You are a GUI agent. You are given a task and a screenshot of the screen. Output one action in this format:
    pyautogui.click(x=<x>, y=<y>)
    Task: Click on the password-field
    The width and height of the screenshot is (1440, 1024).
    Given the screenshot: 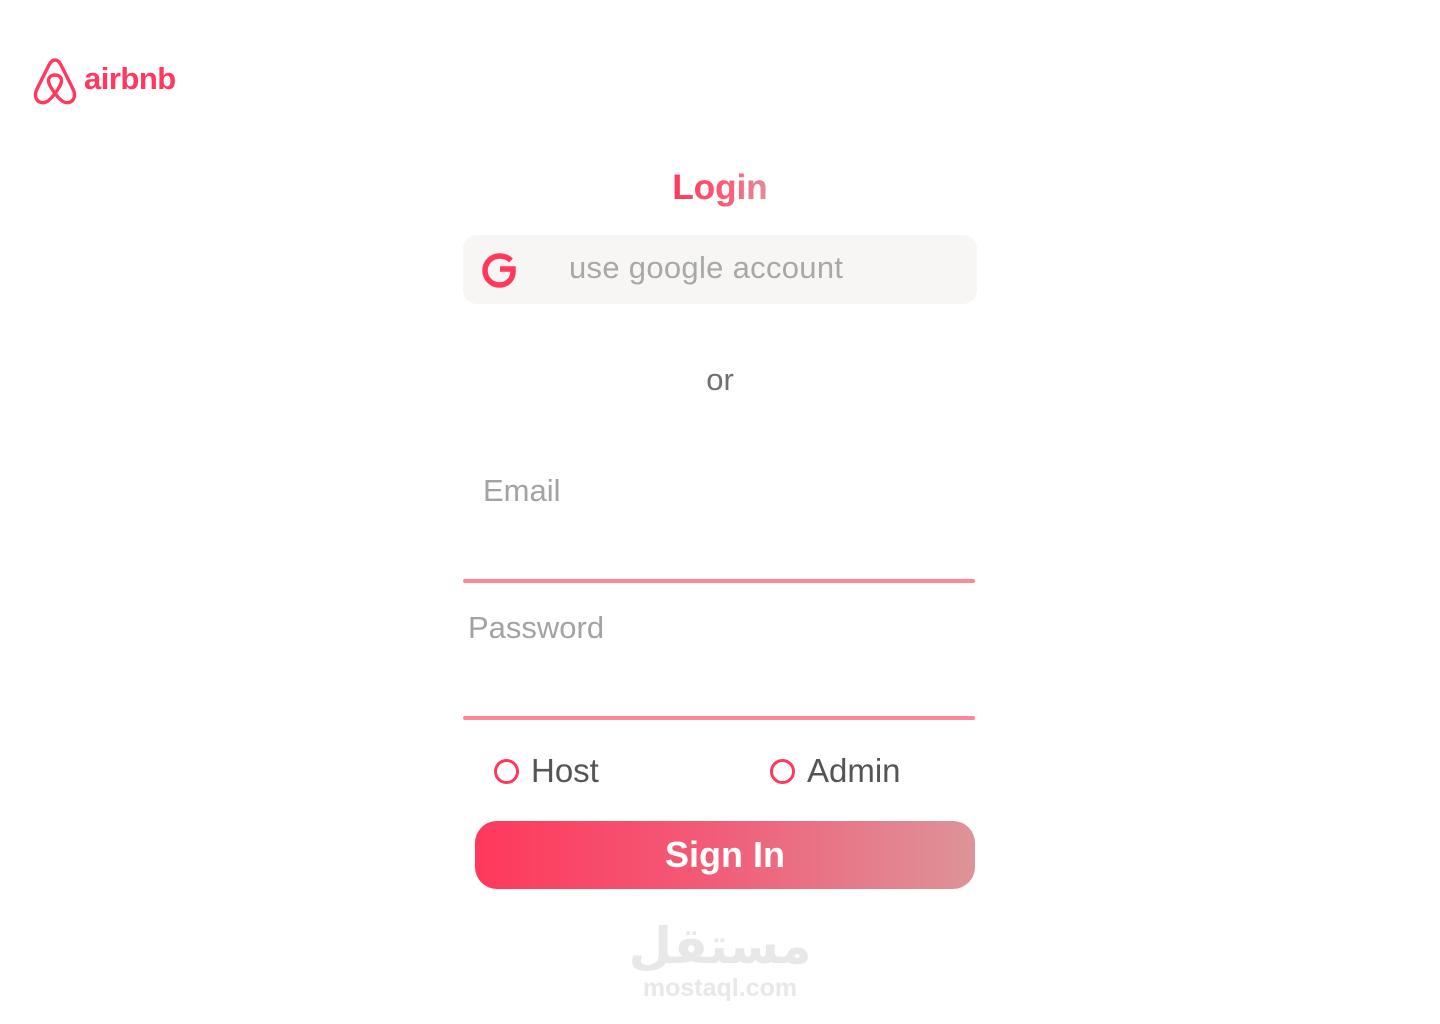 What is the action you would take?
    pyautogui.click(x=719, y=652)
    